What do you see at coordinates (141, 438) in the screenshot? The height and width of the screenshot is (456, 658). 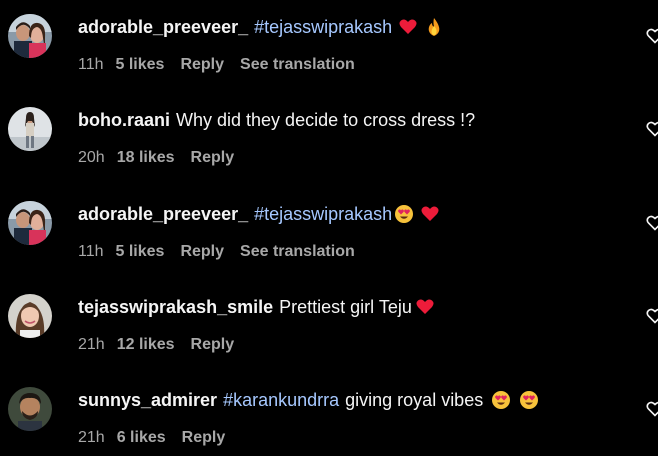 I see `comment-likes: 6 likes` at bounding box center [141, 438].